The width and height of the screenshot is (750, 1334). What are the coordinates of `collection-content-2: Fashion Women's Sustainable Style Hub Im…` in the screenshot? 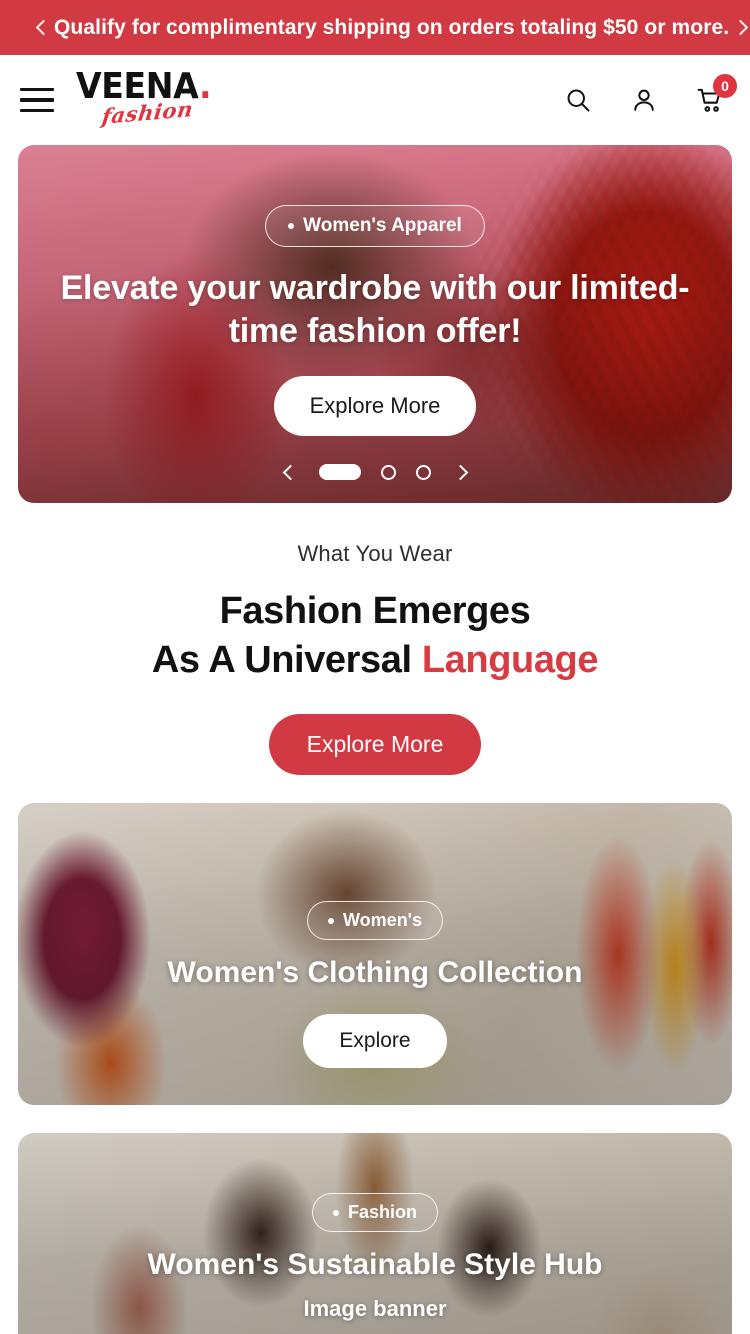 It's located at (375, 1233).